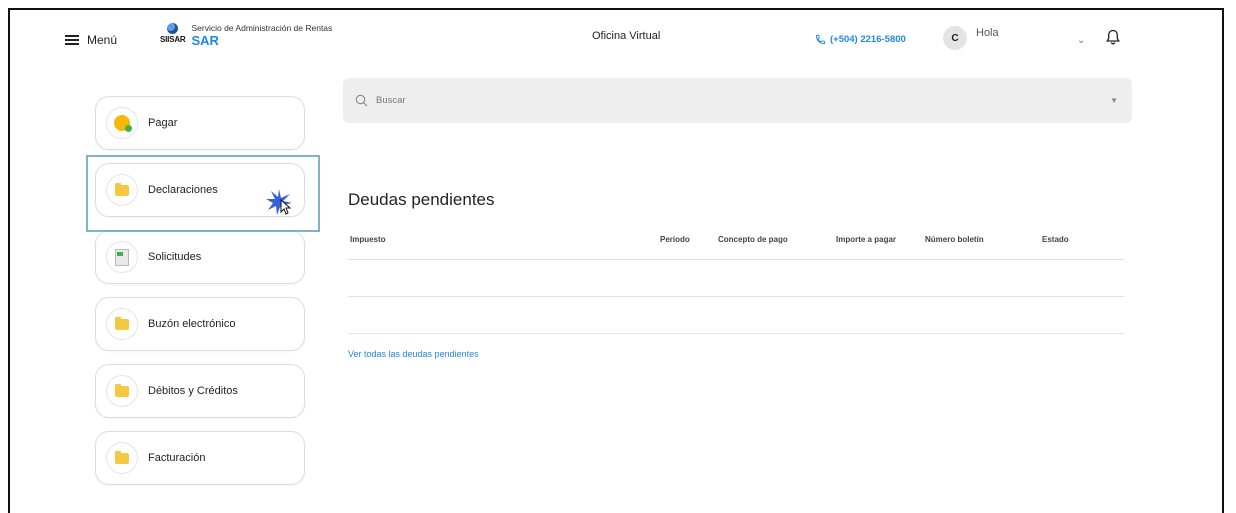 This screenshot has height=513, width=1236. Describe the element at coordinates (820, 39) in the screenshot. I see `phone-icon` at that location.